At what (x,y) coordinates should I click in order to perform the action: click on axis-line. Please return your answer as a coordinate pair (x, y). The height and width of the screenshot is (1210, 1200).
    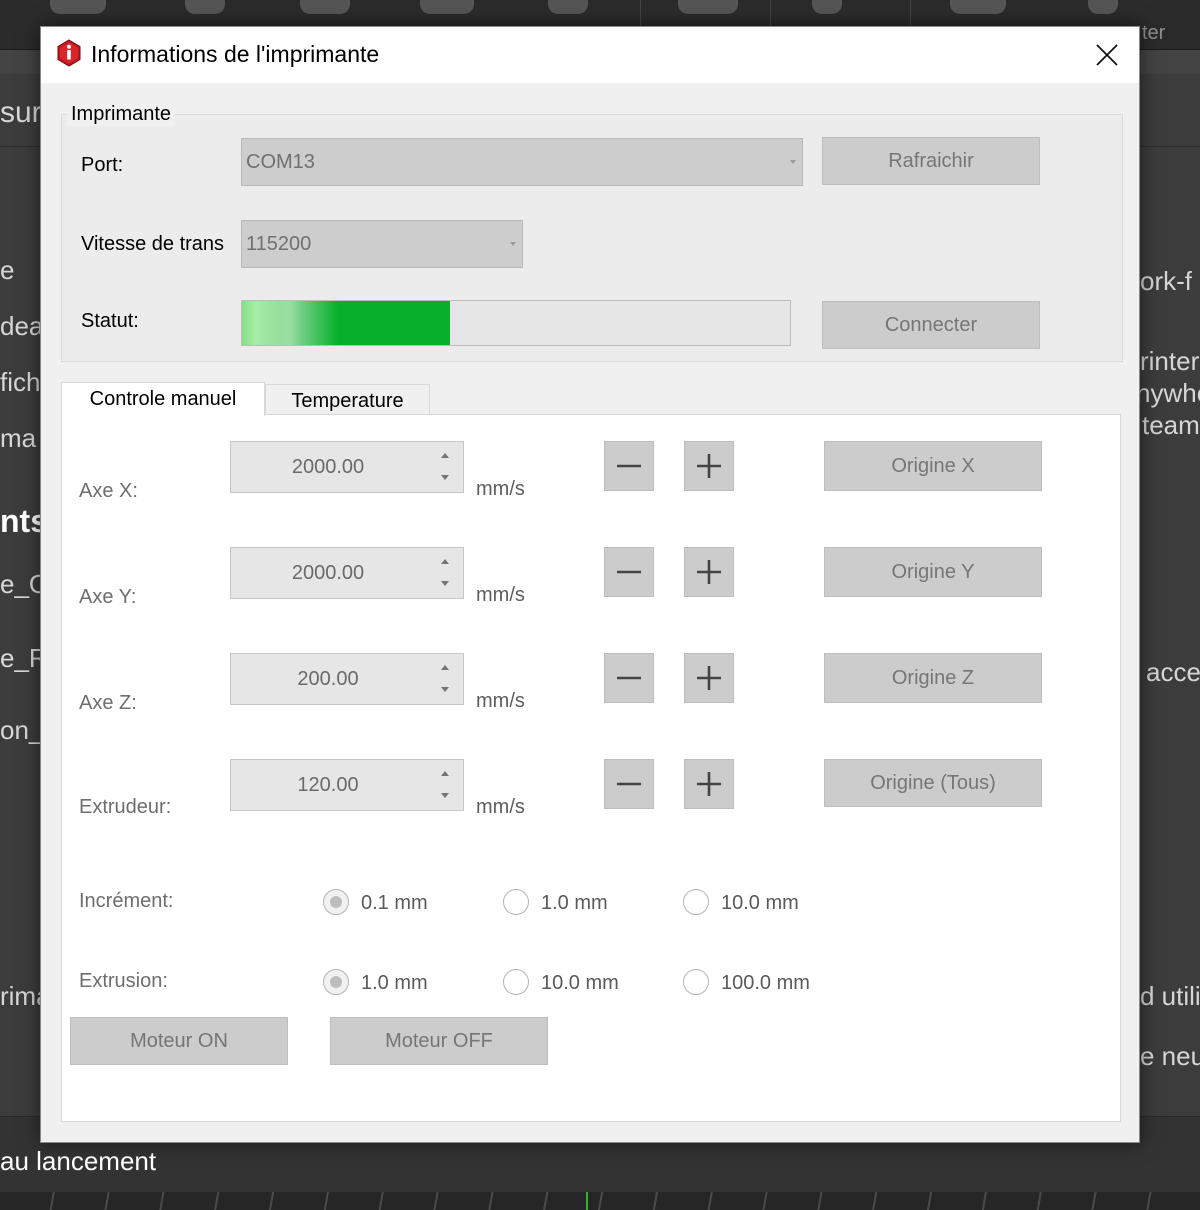
    Looking at the image, I should click on (587, 1201).